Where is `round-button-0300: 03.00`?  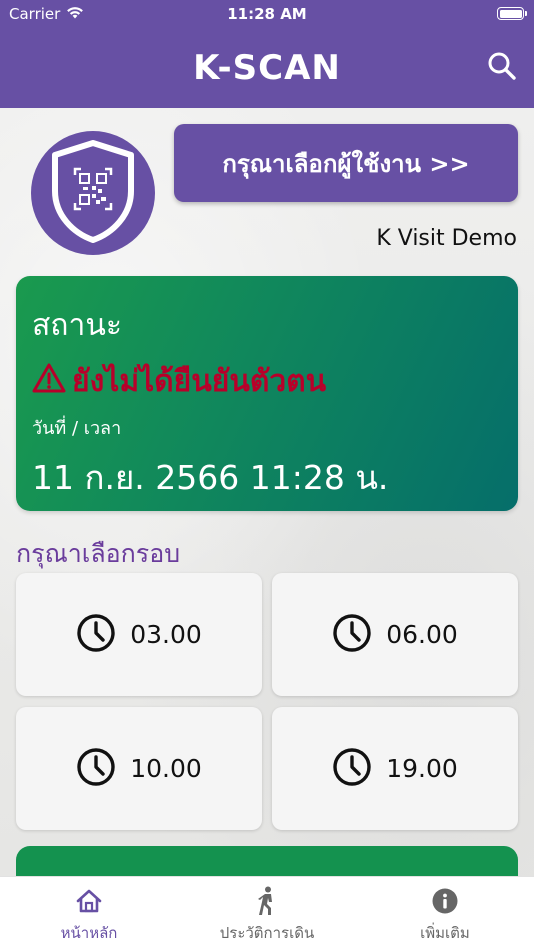 round-button-0300: 03.00 is located at coordinates (139, 634).